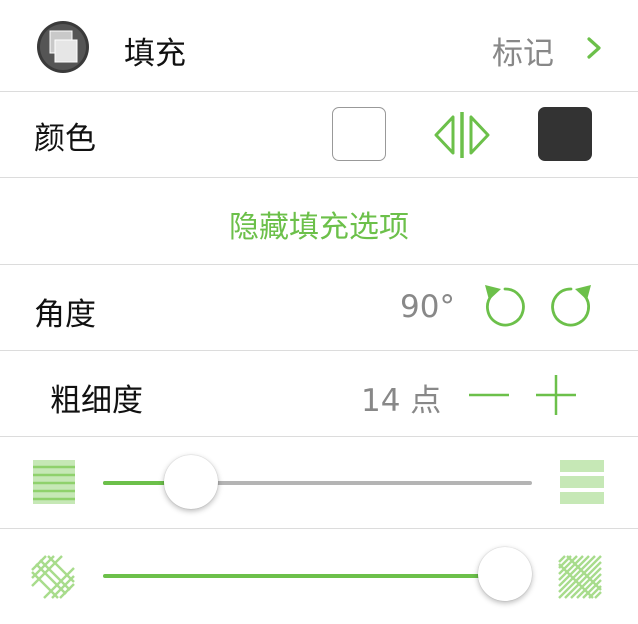 The height and width of the screenshot is (624, 638). What do you see at coordinates (556, 395) in the screenshot?
I see `plus-icon` at bounding box center [556, 395].